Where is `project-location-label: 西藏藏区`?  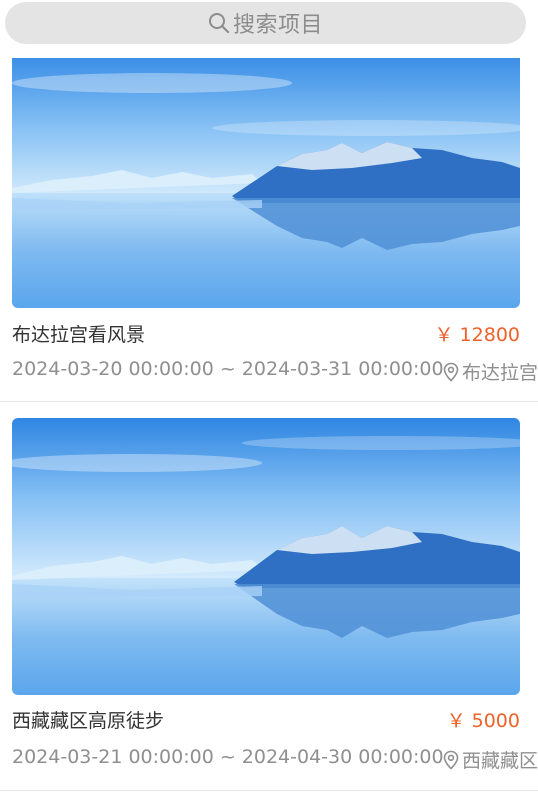
project-location-label: 西藏藏区 is located at coordinates (500, 761).